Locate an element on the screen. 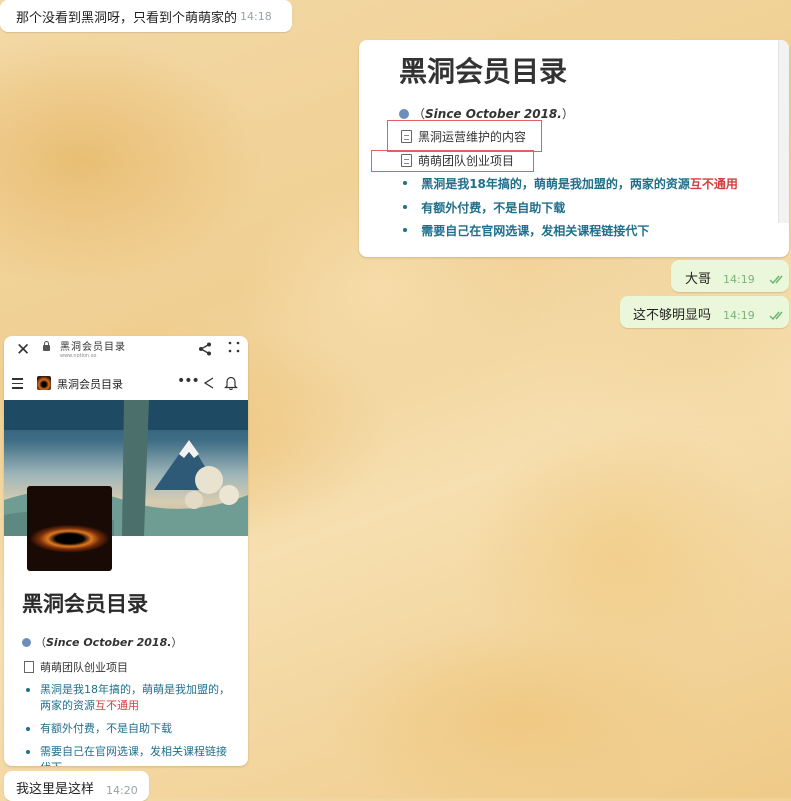 This screenshot has width=791, height=801. browser-title: 黑洞会员目录 is located at coordinates (93, 347).